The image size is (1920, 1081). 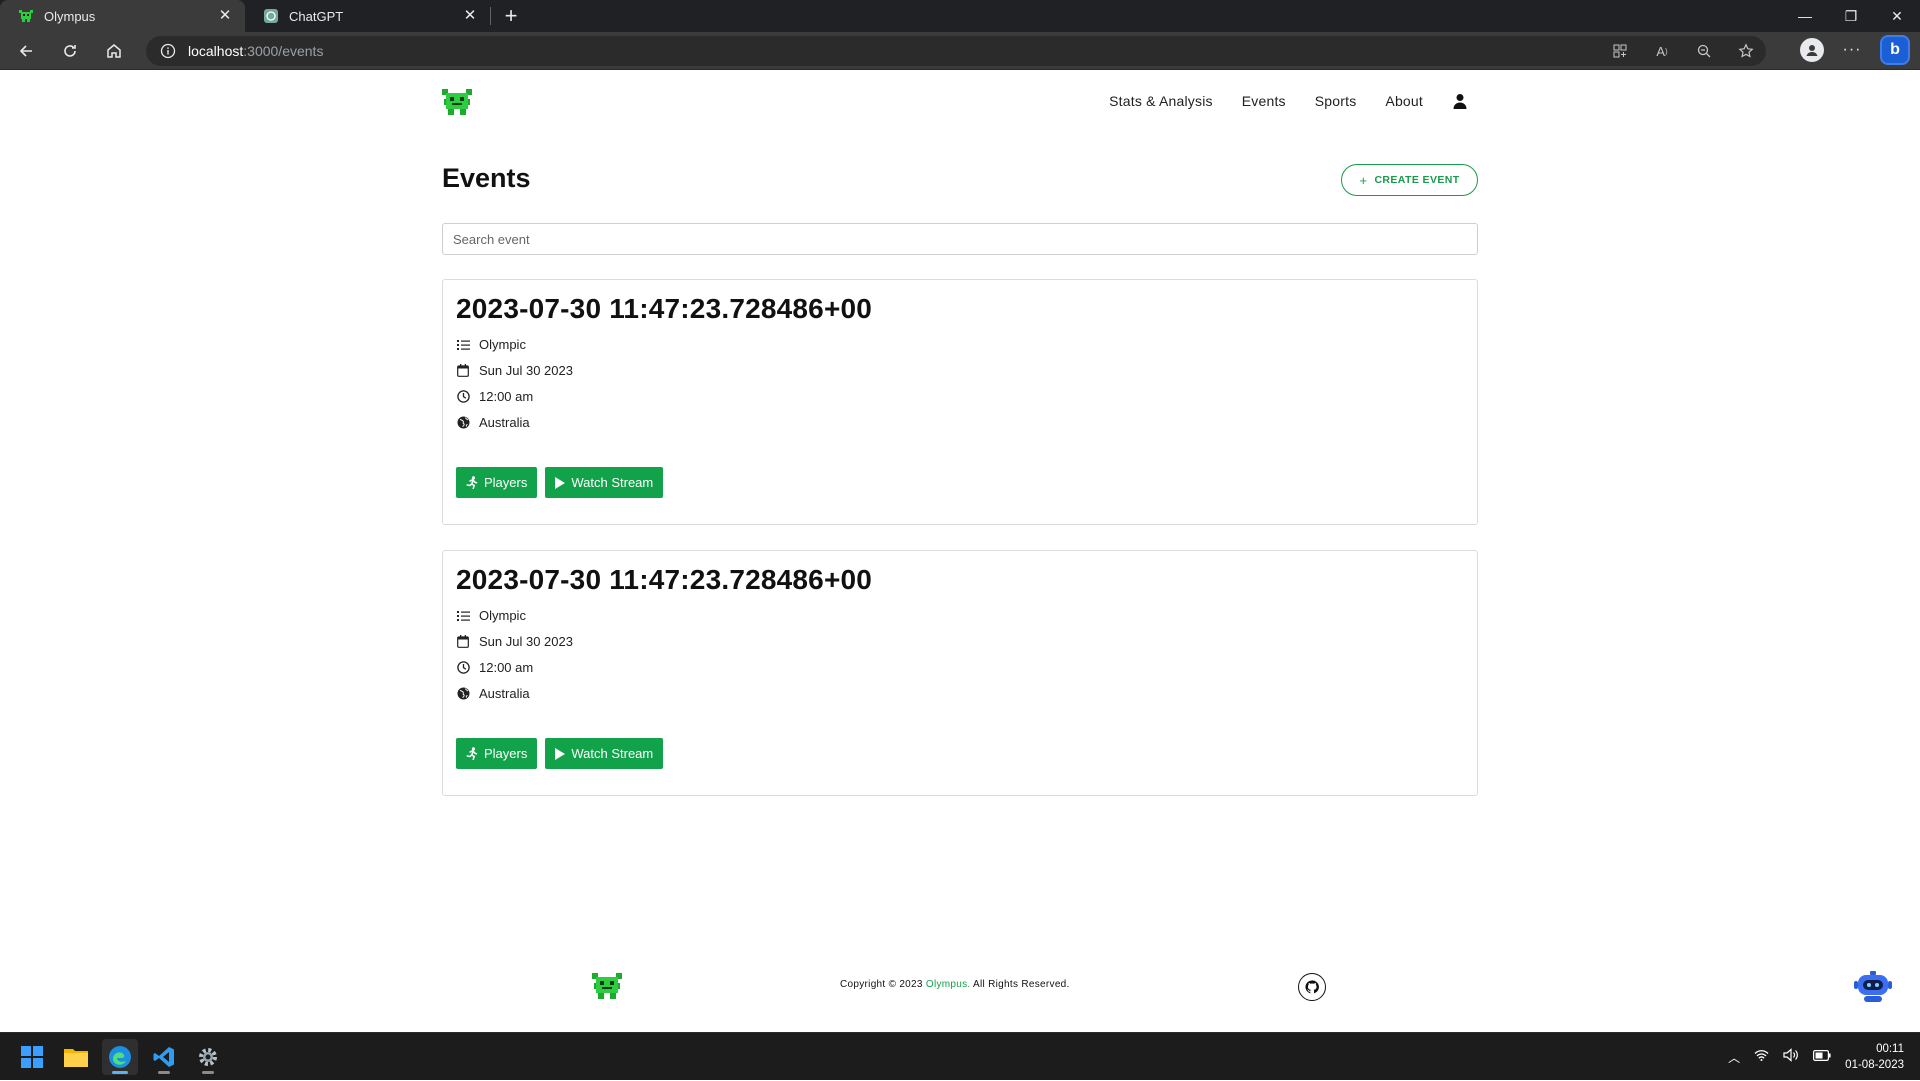 I want to click on favorite-star-icon, so click(x=1746, y=51).